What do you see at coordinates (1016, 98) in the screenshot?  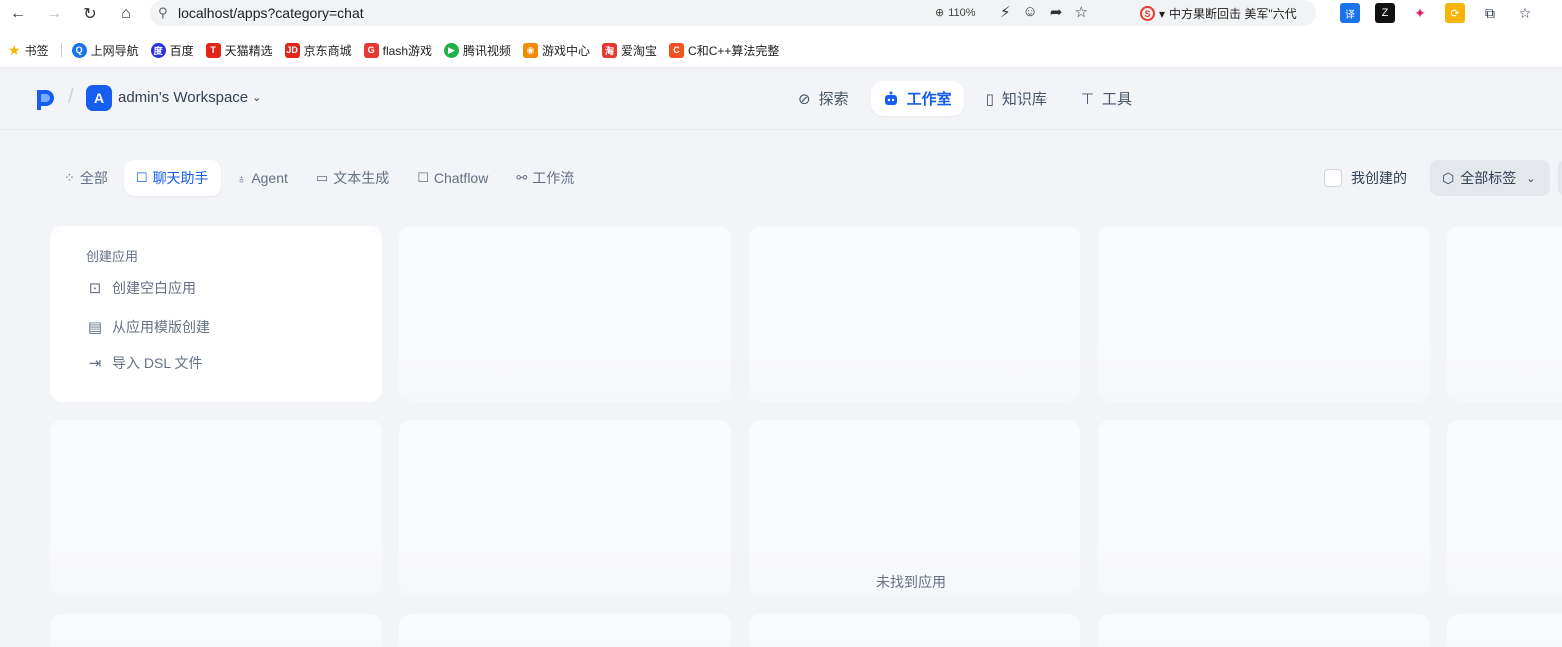 I see `nav-knowledge: ▯ 知识库` at bounding box center [1016, 98].